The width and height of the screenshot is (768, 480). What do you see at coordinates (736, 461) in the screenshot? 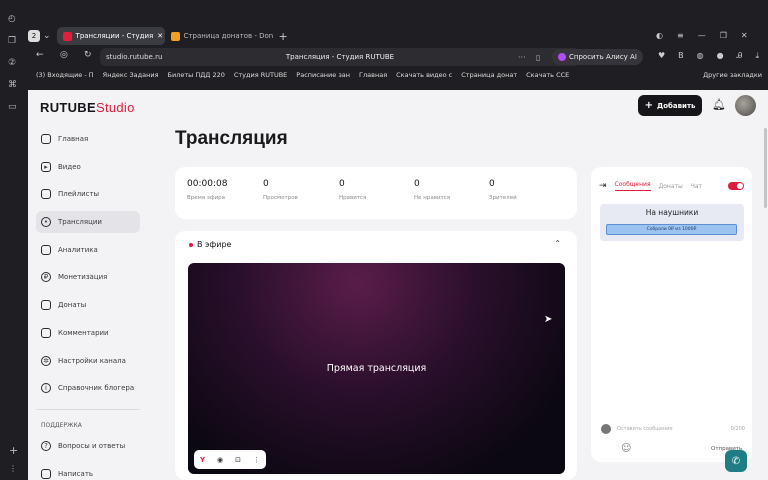
I see `support-chat-icon: ✆` at bounding box center [736, 461].